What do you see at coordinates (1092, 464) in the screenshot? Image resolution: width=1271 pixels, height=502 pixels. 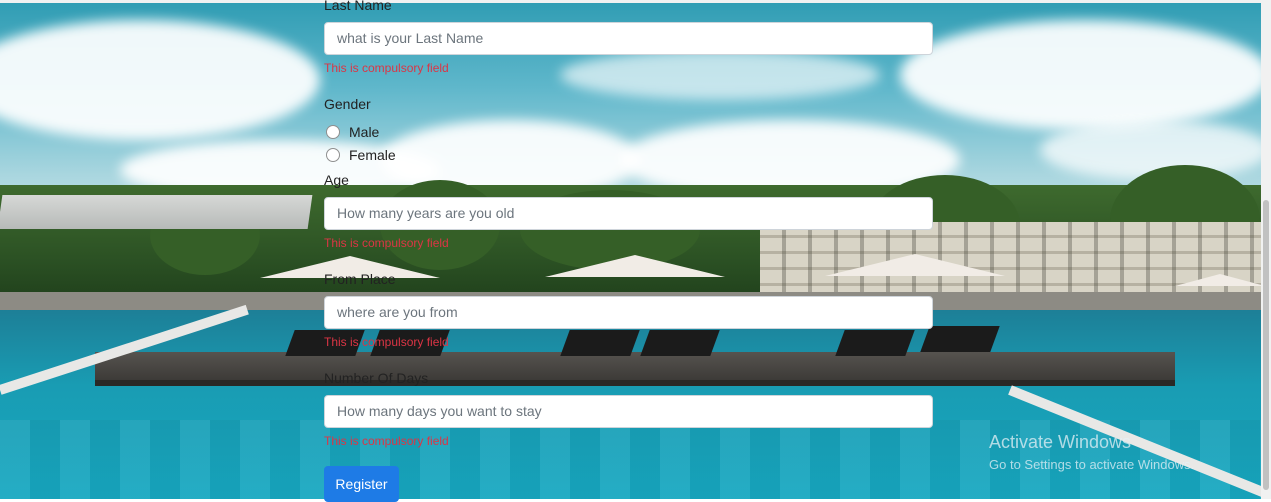 I see `watermark-subtitle: Go to Settings to activate Windows.` at bounding box center [1092, 464].